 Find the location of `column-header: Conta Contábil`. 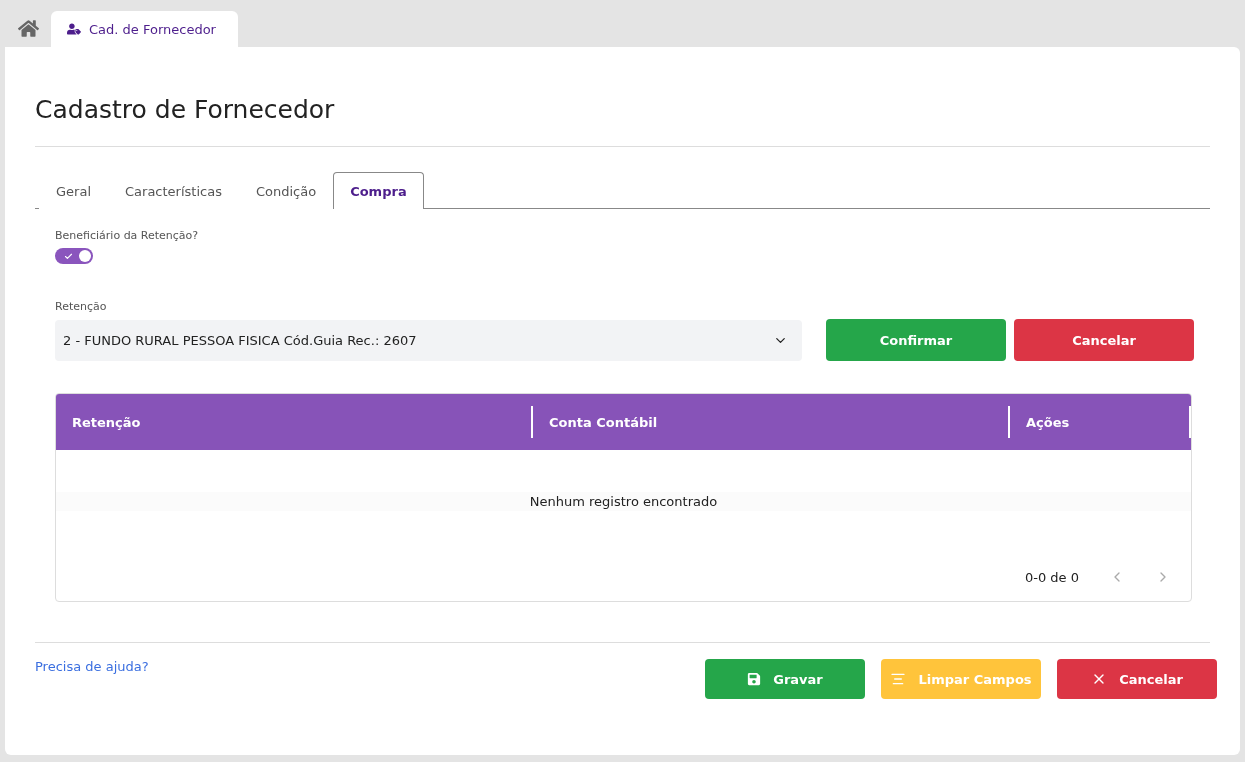

column-header: Conta Contábil is located at coordinates (771, 422).